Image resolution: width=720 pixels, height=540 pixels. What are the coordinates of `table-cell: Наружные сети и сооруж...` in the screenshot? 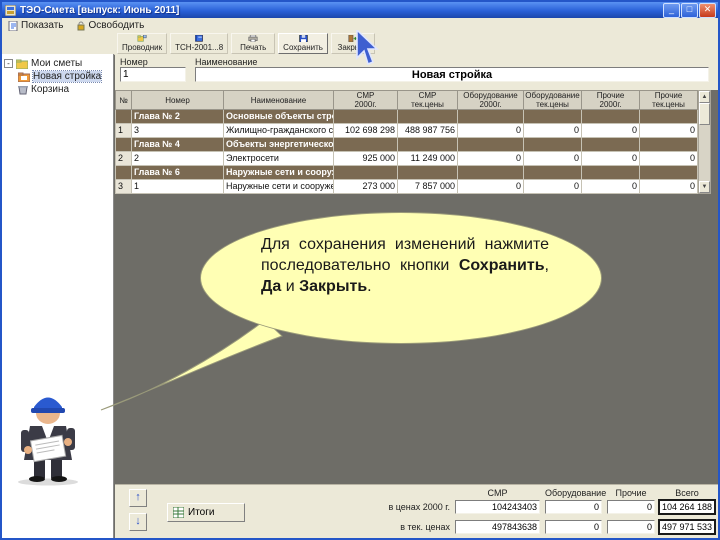 It's located at (279, 173).